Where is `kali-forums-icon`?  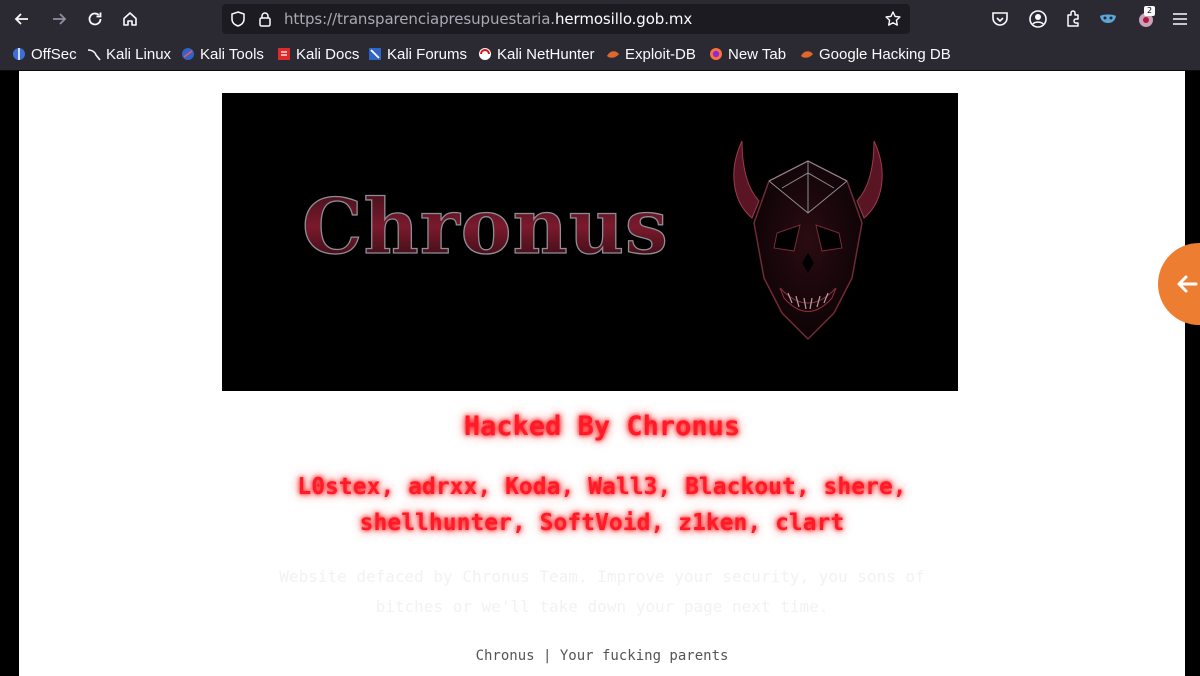
kali-forums-icon is located at coordinates (375, 54).